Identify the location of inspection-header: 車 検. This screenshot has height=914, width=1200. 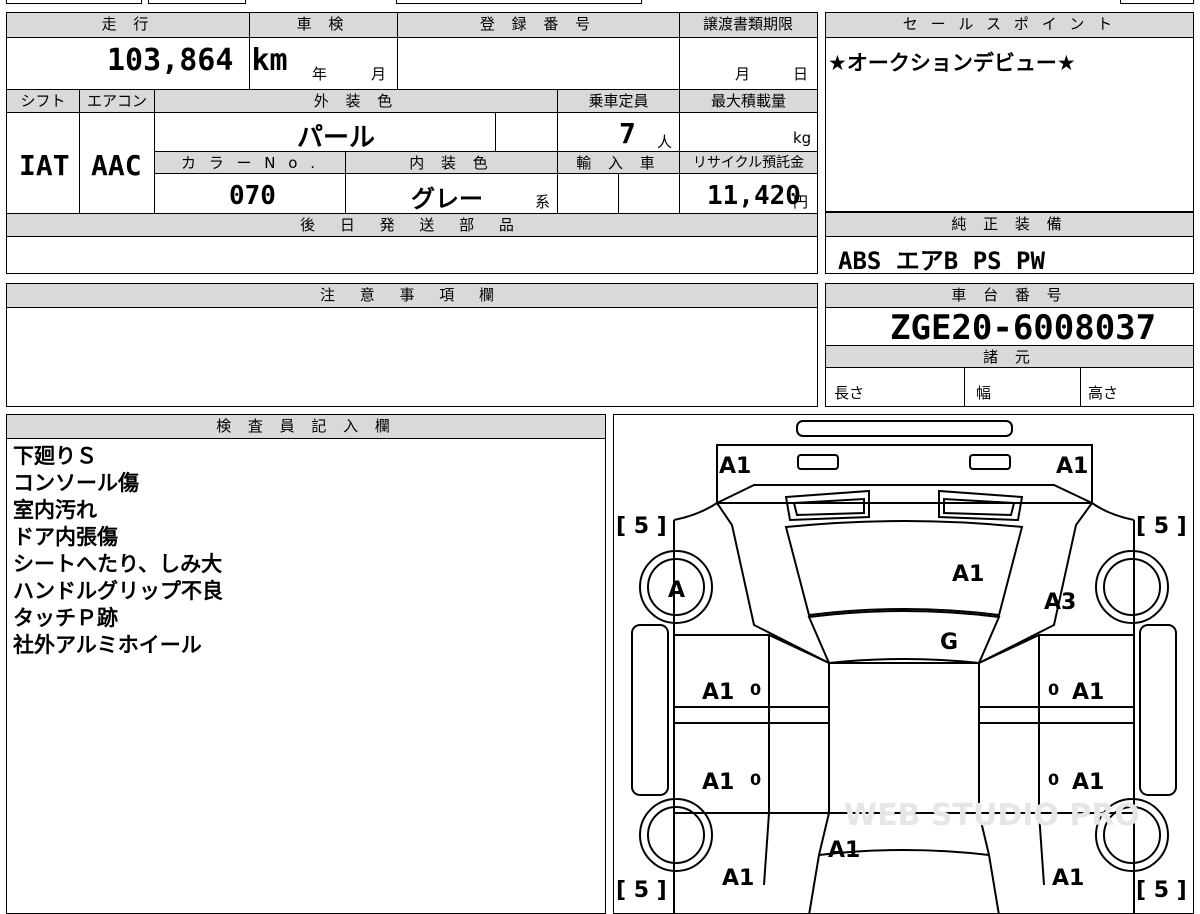
(323, 25).